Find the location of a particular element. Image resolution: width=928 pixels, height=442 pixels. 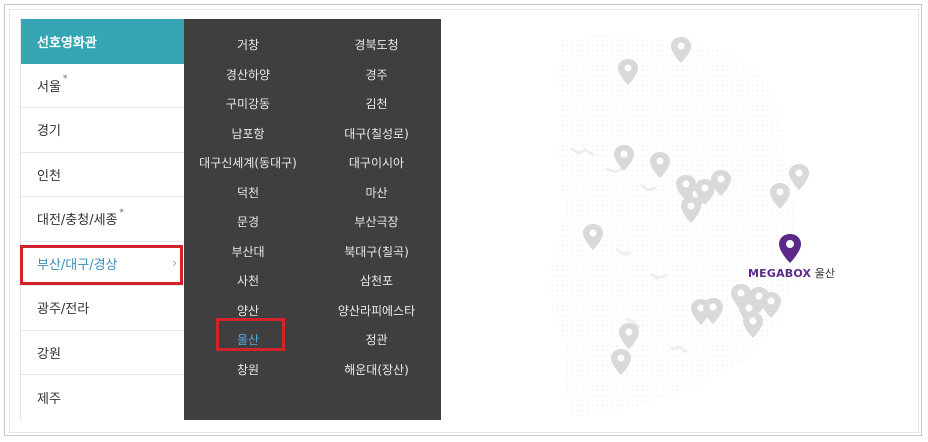

region-tab-gangwon: 강원 is located at coordinates (103, 353).